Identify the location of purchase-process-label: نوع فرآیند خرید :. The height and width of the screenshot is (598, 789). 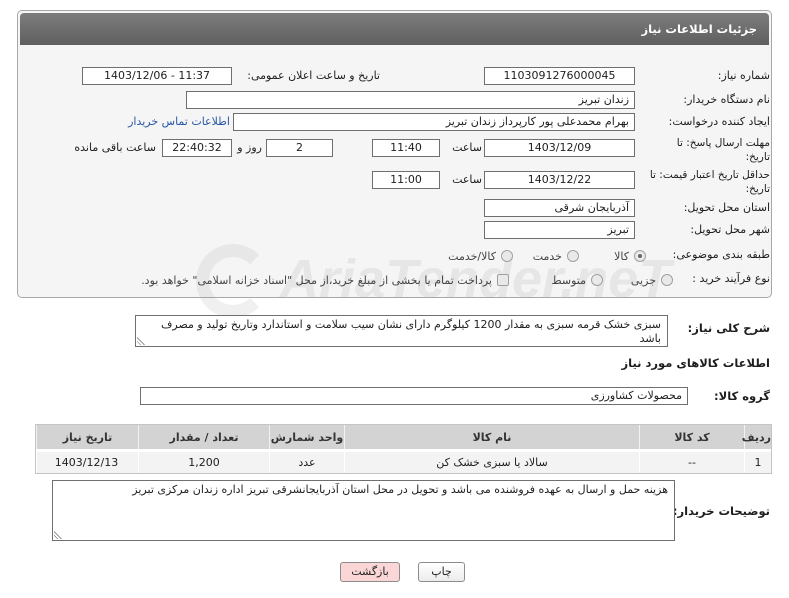
(731, 278).